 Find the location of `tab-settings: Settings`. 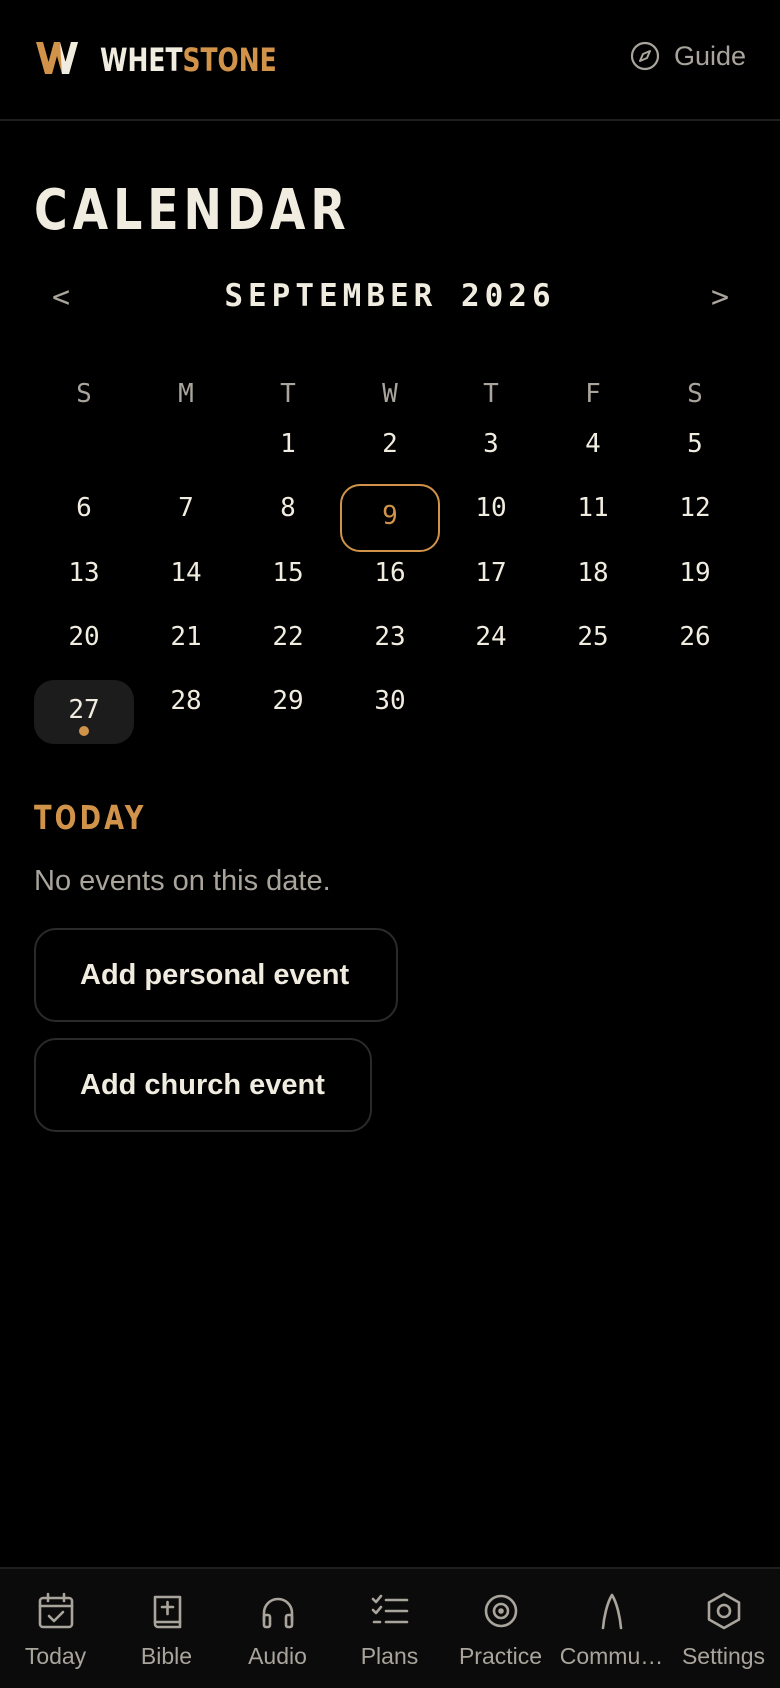

tab-settings: Settings is located at coordinates (723, 1628).